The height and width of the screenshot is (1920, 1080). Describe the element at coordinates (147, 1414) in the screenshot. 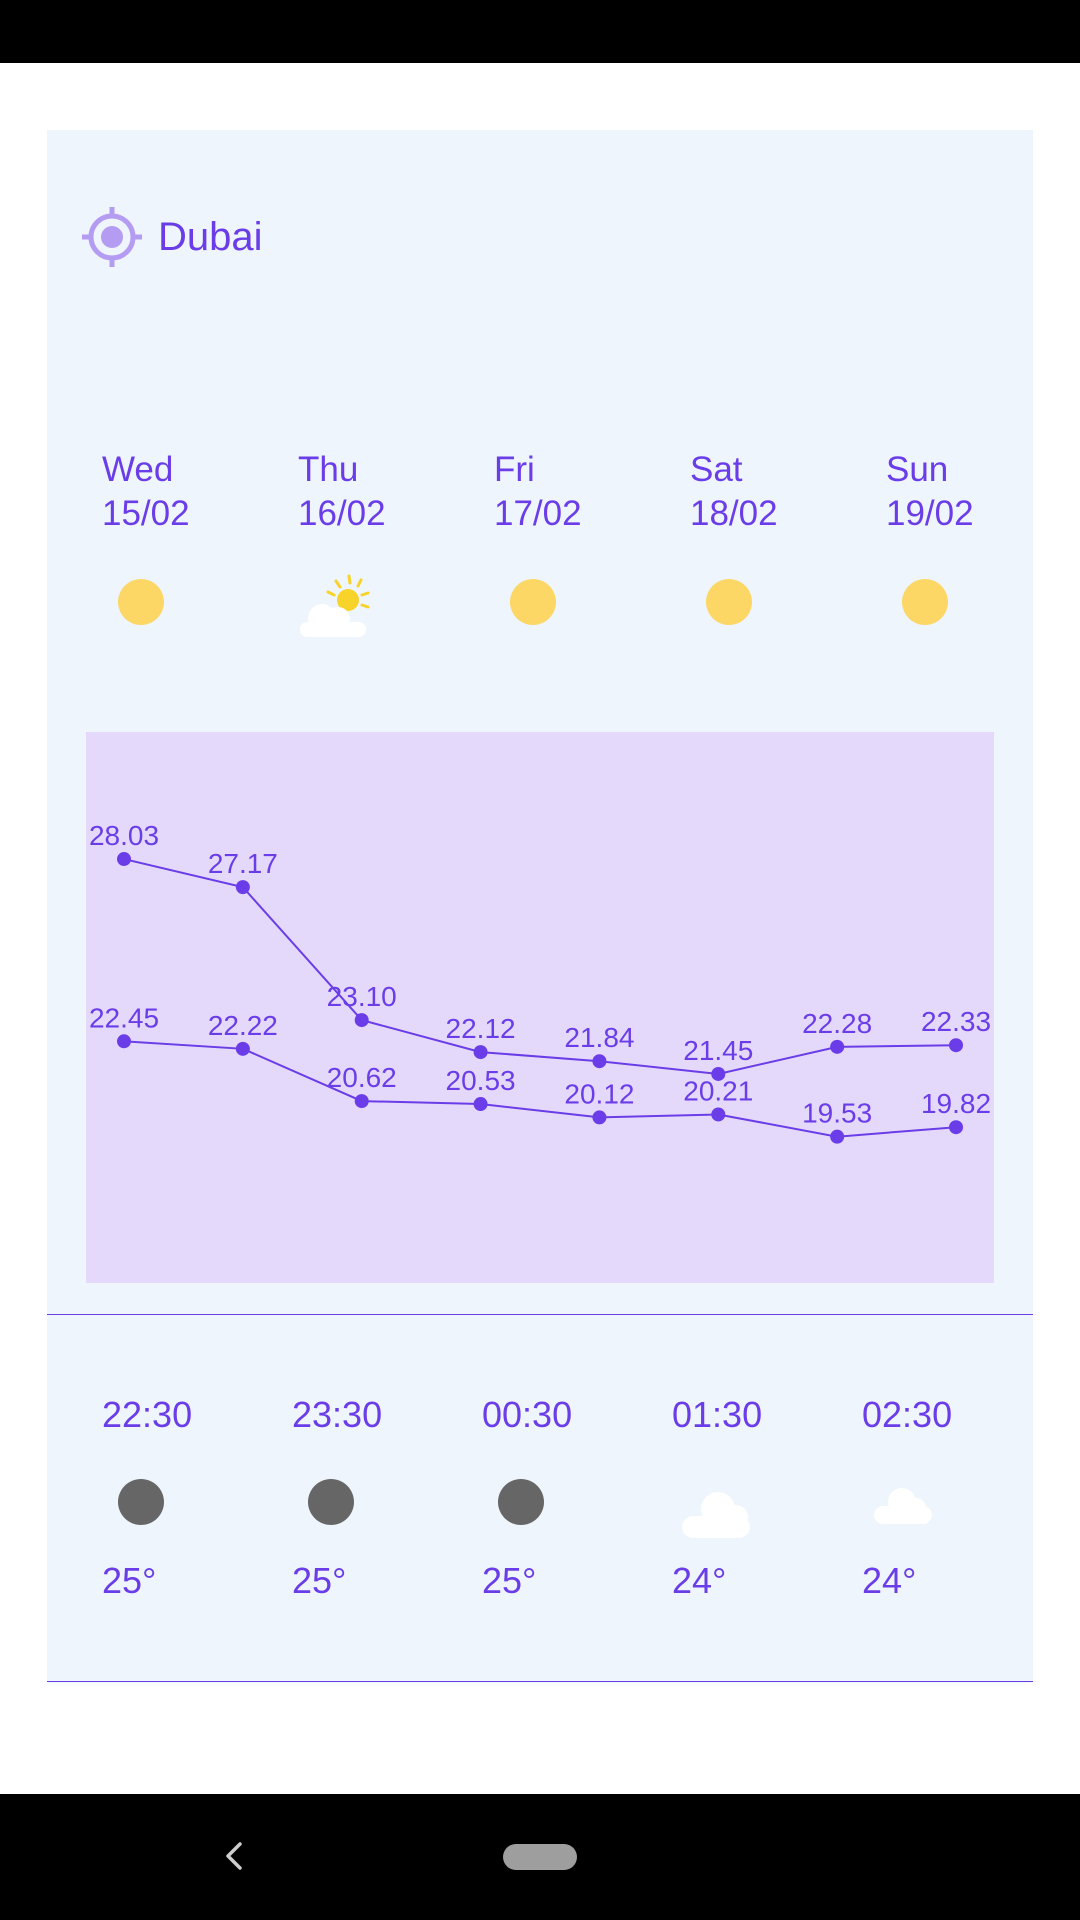

I see `hour-time: 22:30` at that location.